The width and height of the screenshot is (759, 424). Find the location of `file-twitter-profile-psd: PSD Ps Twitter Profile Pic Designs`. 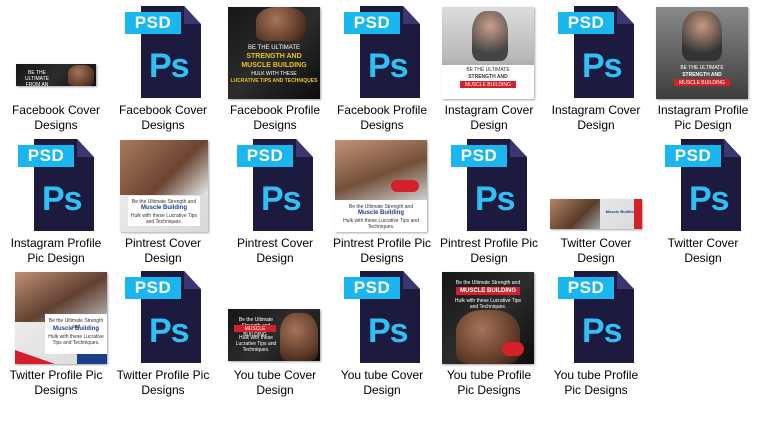

file-twitter-profile-psd: PSD Ps Twitter Profile Pic Designs is located at coordinates (163, 332).